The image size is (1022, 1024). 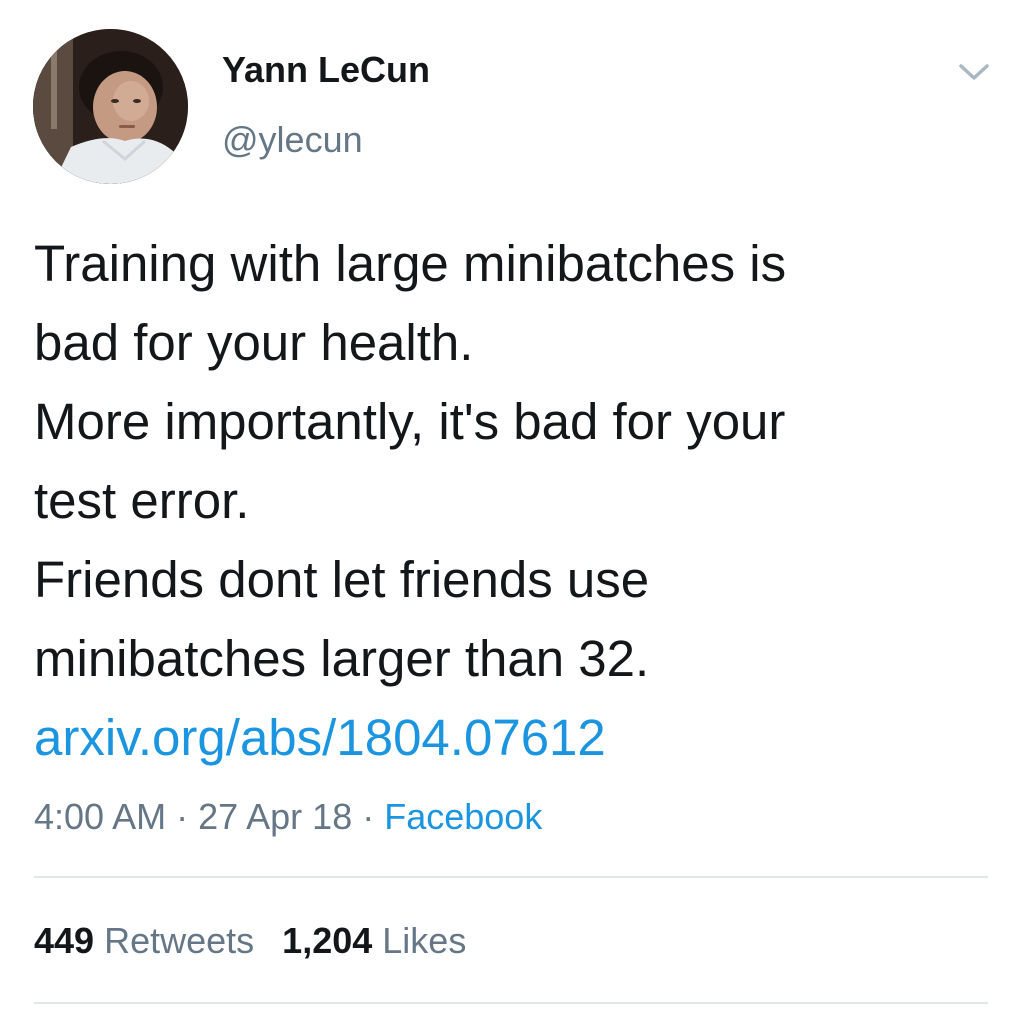 I want to click on likes-stat: 1,204 Likes, so click(x=374, y=940).